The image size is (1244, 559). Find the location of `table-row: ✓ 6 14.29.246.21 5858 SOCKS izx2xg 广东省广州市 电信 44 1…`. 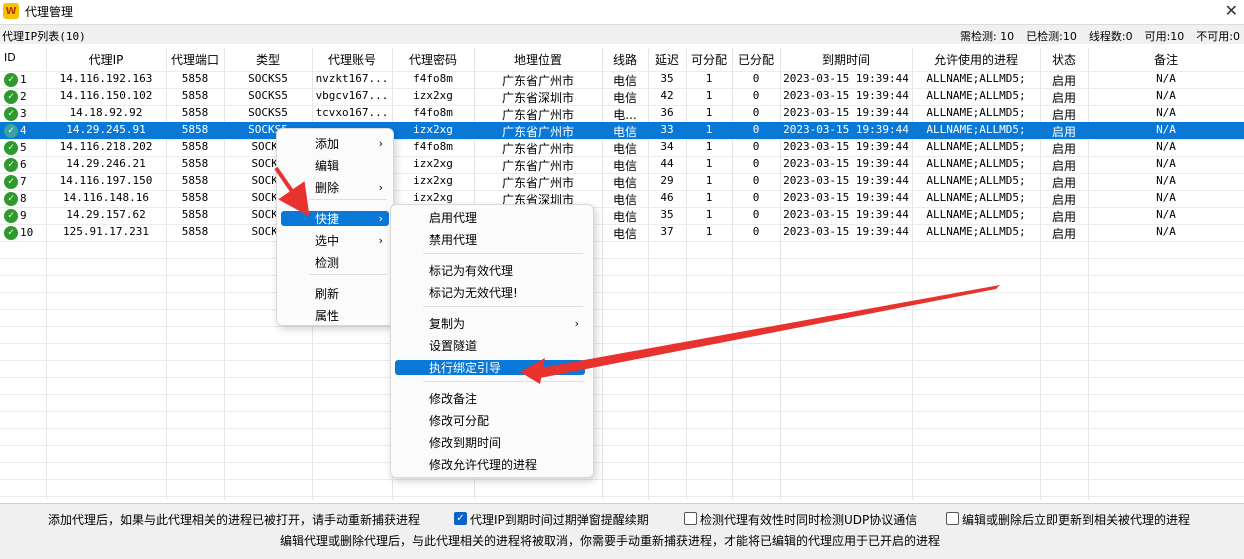

table-row: ✓ 6 14.29.246.21 5858 SOCKS izx2xg 广东省广州市 电信 44 1… is located at coordinates (622, 164).